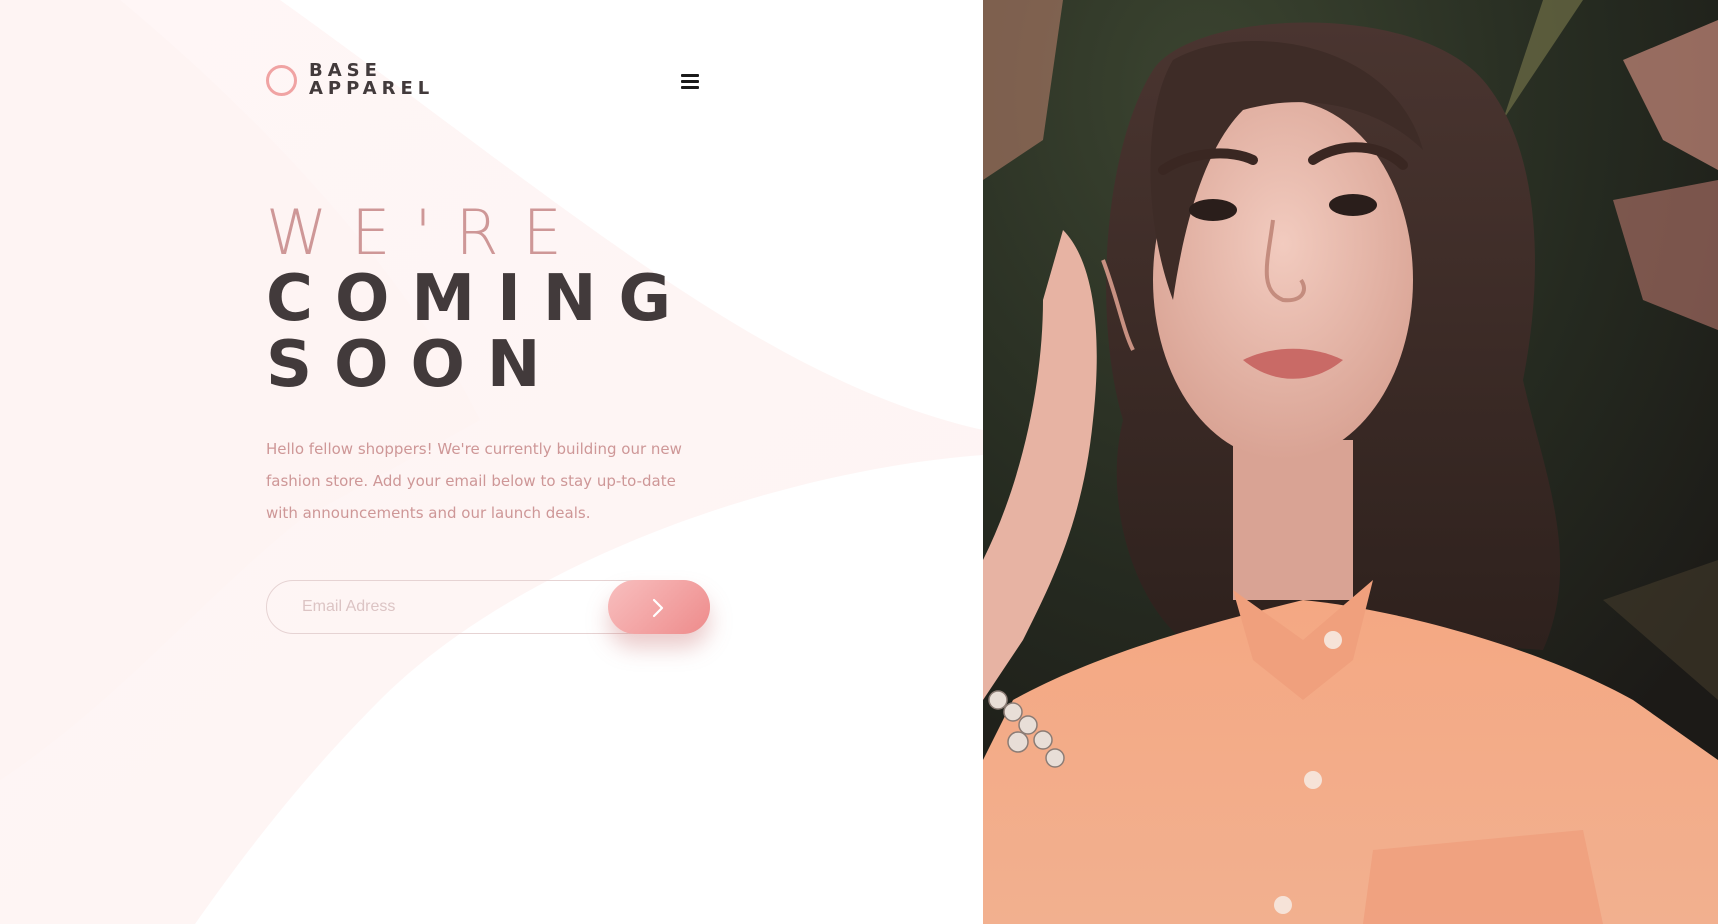 The height and width of the screenshot is (924, 1718). Describe the element at coordinates (372, 88) in the screenshot. I see `brand-name-line-2: APPAREL` at that location.